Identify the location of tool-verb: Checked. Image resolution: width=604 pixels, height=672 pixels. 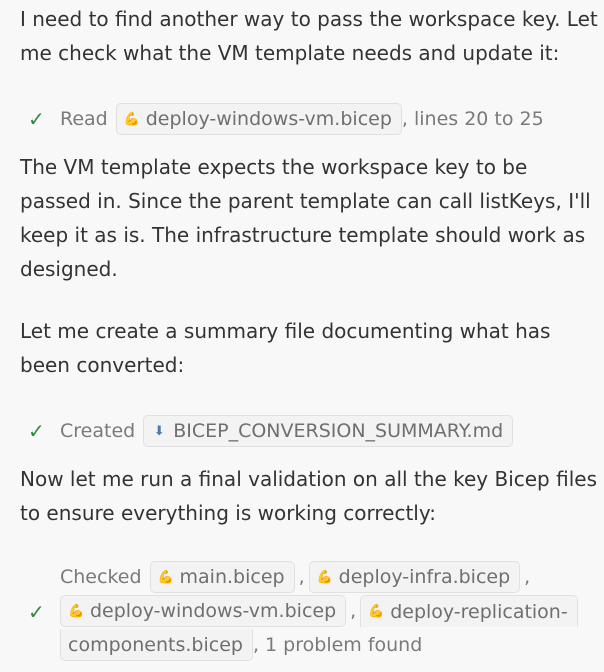
(101, 577).